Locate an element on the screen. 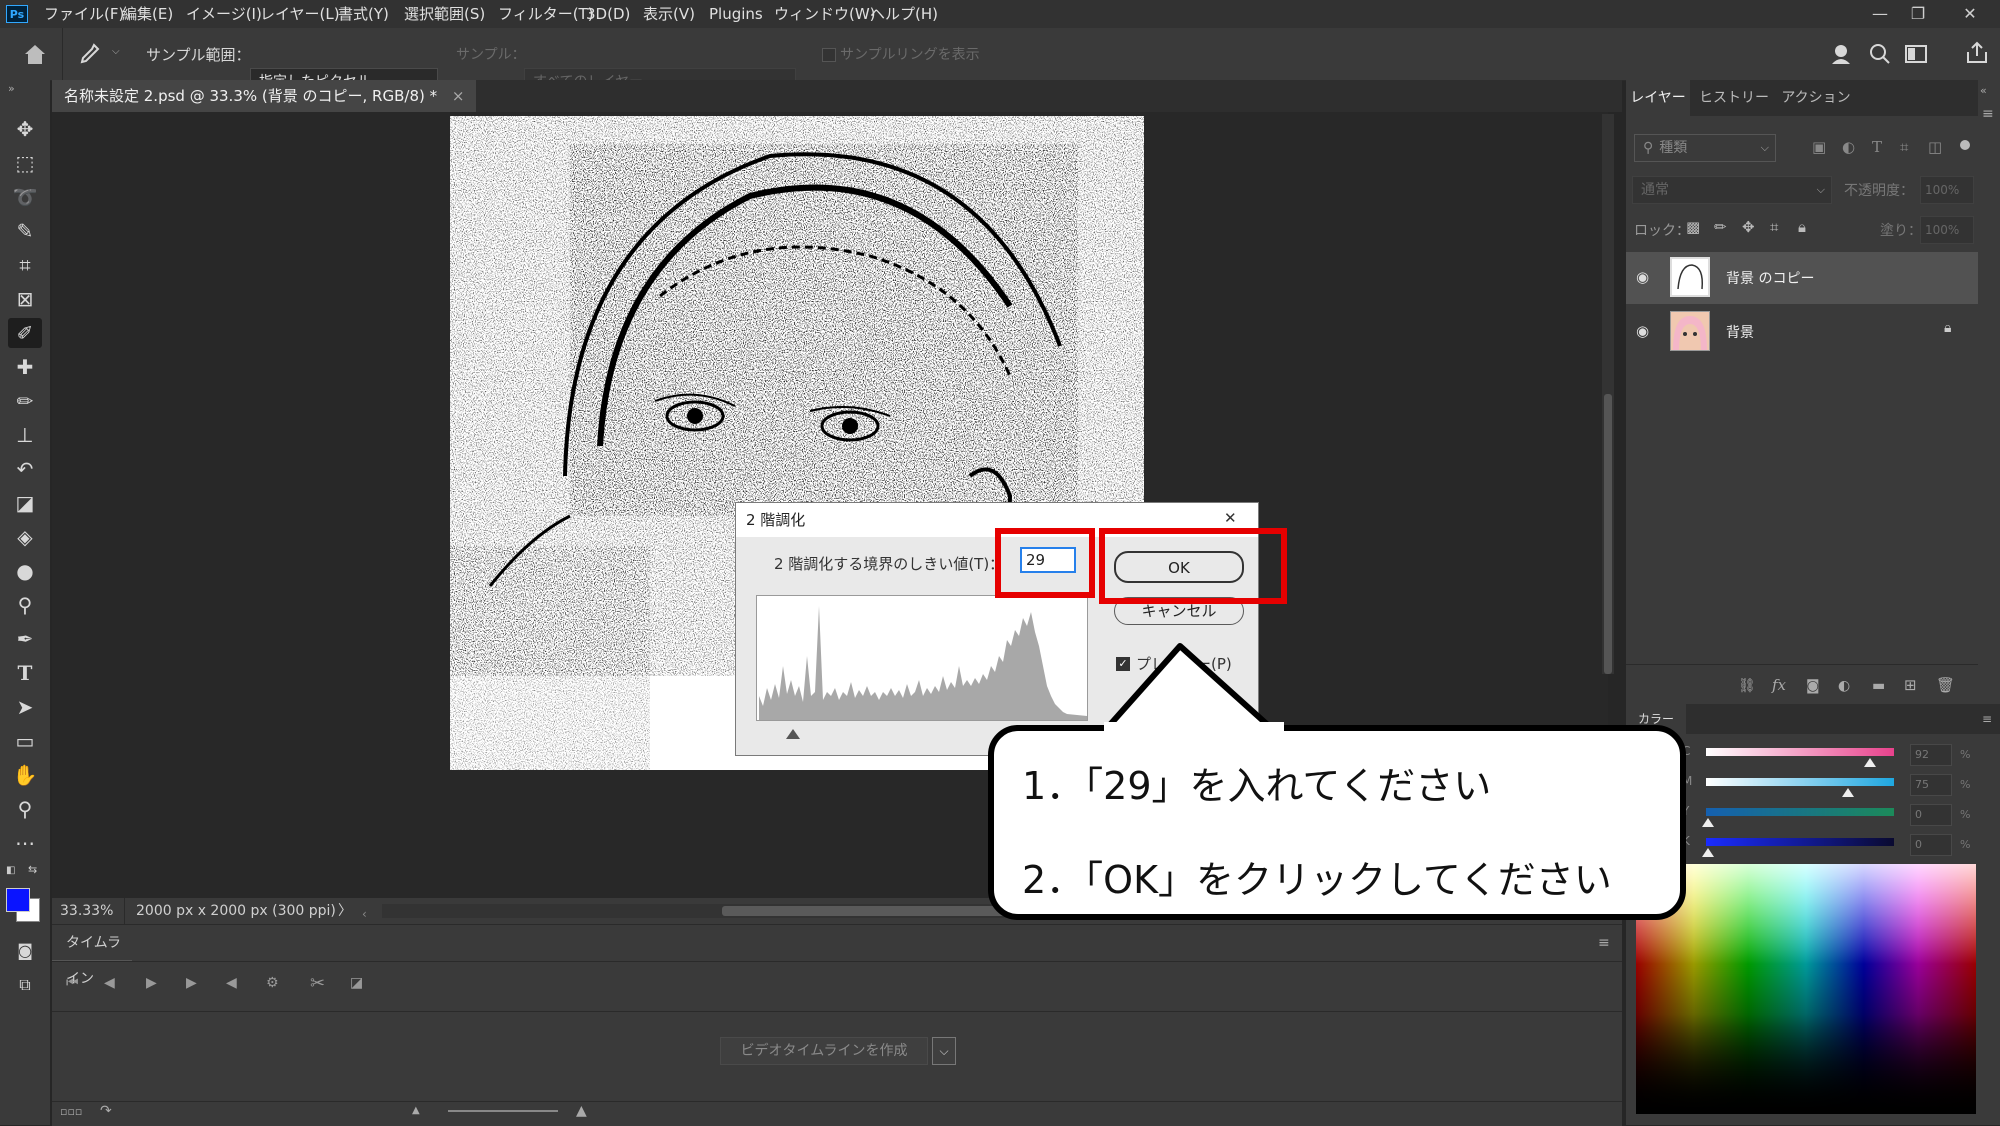 Image resolution: width=2000 pixels, height=1126 pixels. scroll-thumb is located at coordinates (1608, 534).